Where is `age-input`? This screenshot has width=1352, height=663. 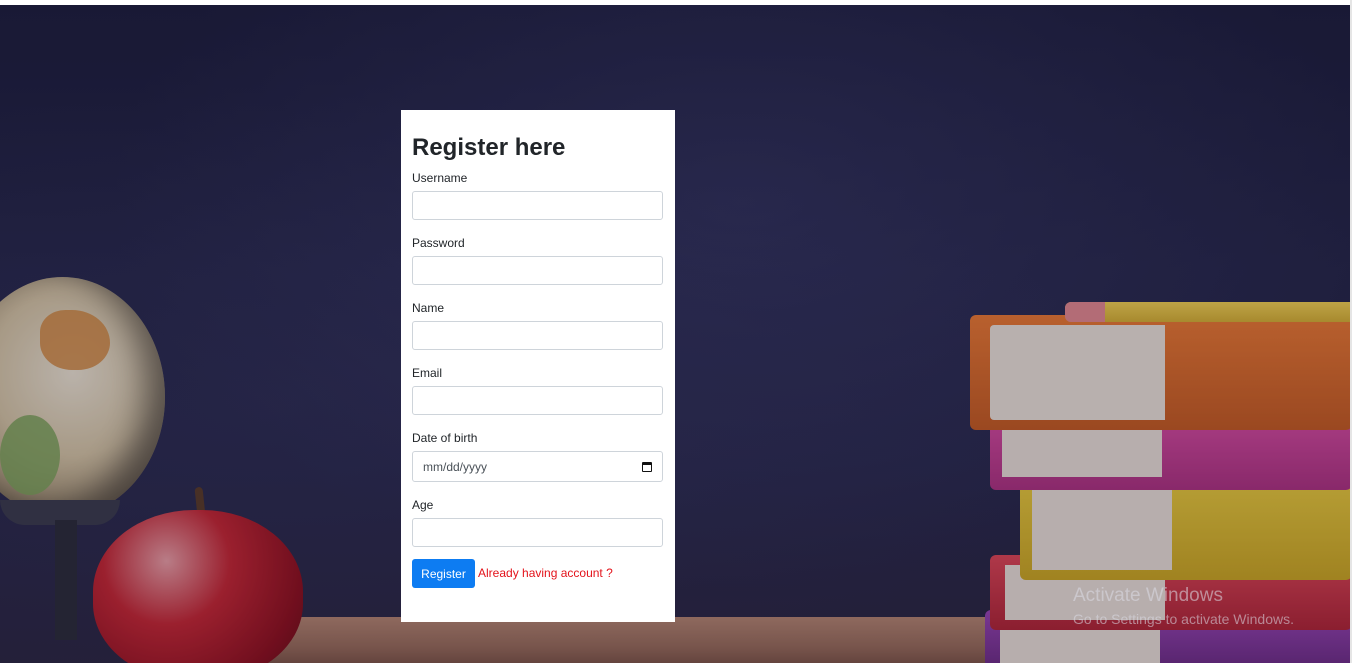 age-input is located at coordinates (537, 532).